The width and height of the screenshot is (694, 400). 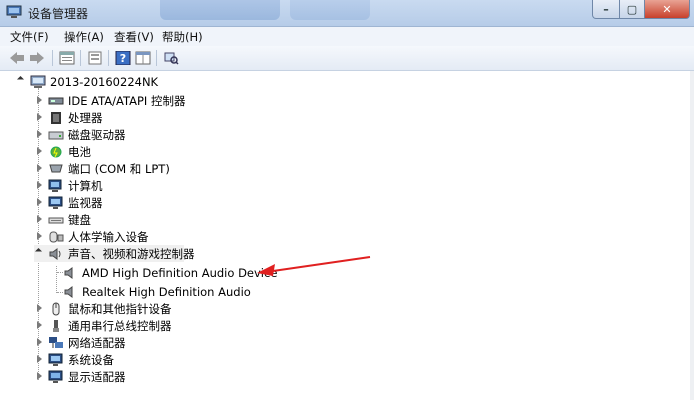 I want to click on menu-view: 查看(V), so click(x=134, y=37).